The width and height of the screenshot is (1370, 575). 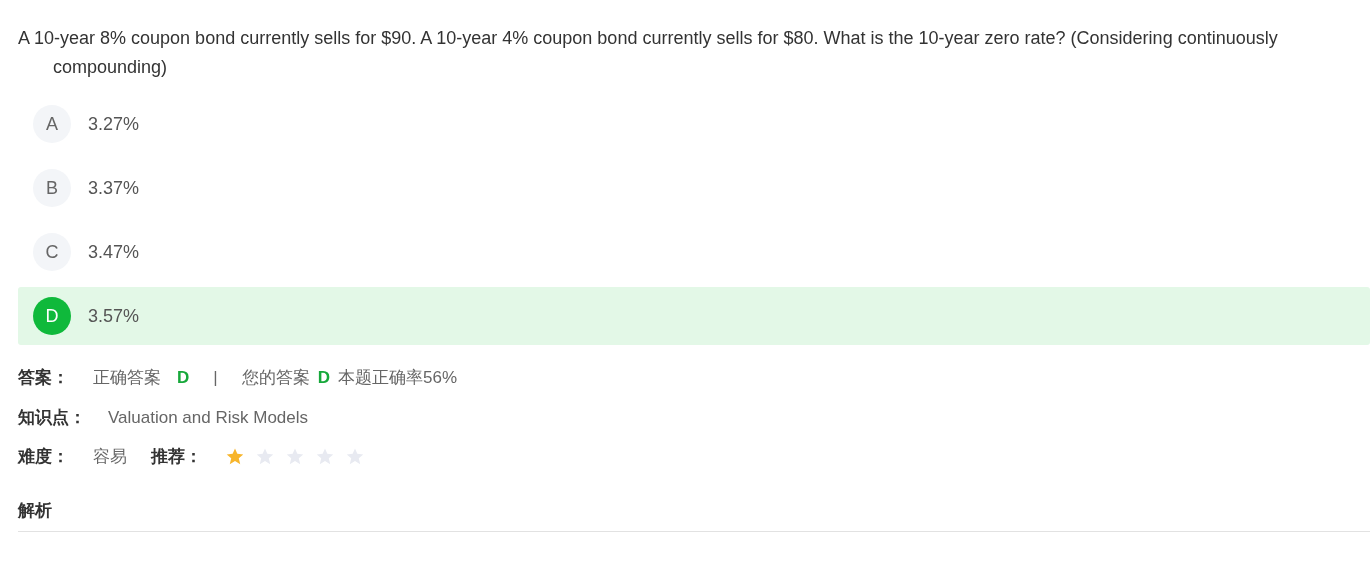 What do you see at coordinates (127, 378) in the screenshot?
I see `correct-answer-label: 正确答案` at bounding box center [127, 378].